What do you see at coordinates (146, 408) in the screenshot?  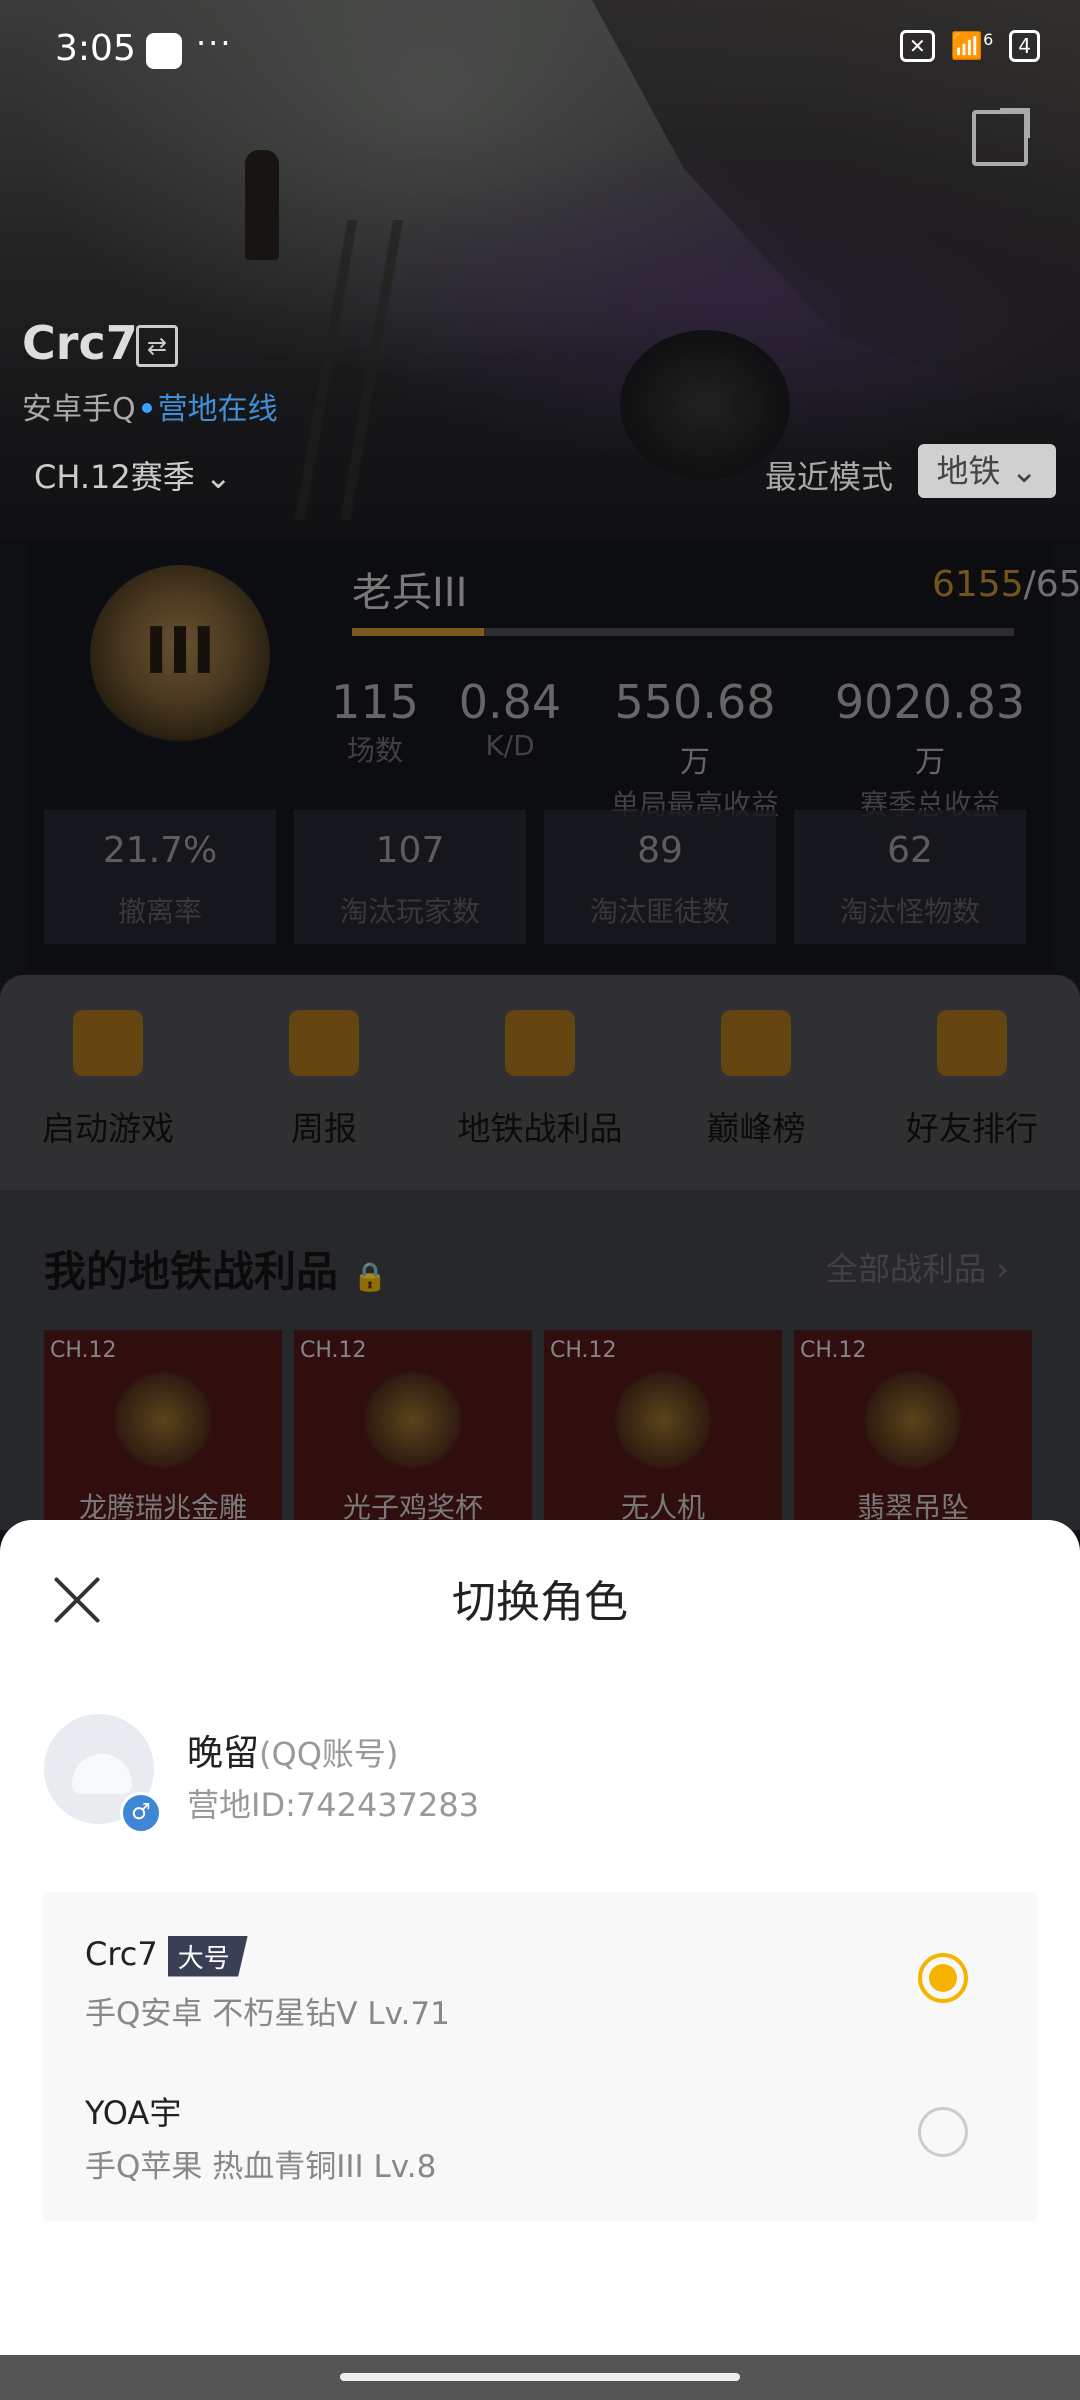 I see `online-dot-icon` at bounding box center [146, 408].